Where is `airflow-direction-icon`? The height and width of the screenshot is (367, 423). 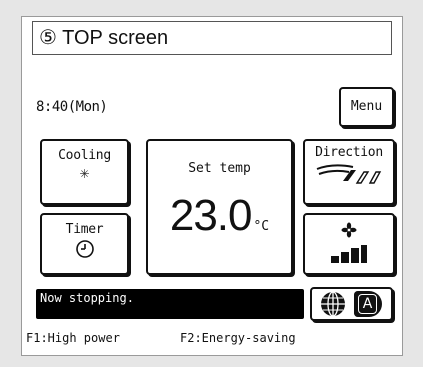
airflow-direction-icon is located at coordinates (349, 174).